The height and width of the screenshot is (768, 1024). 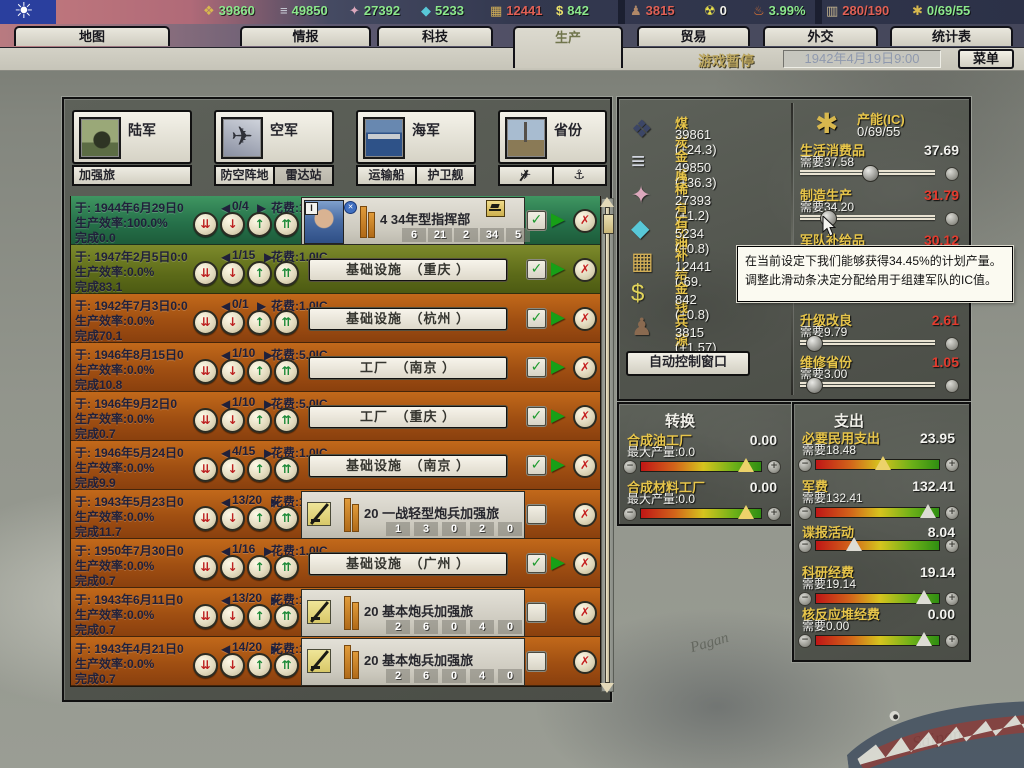 What do you see at coordinates (408, 270) in the screenshot?
I see `building-name-button: 基础设施 （重庆 ）` at bounding box center [408, 270].